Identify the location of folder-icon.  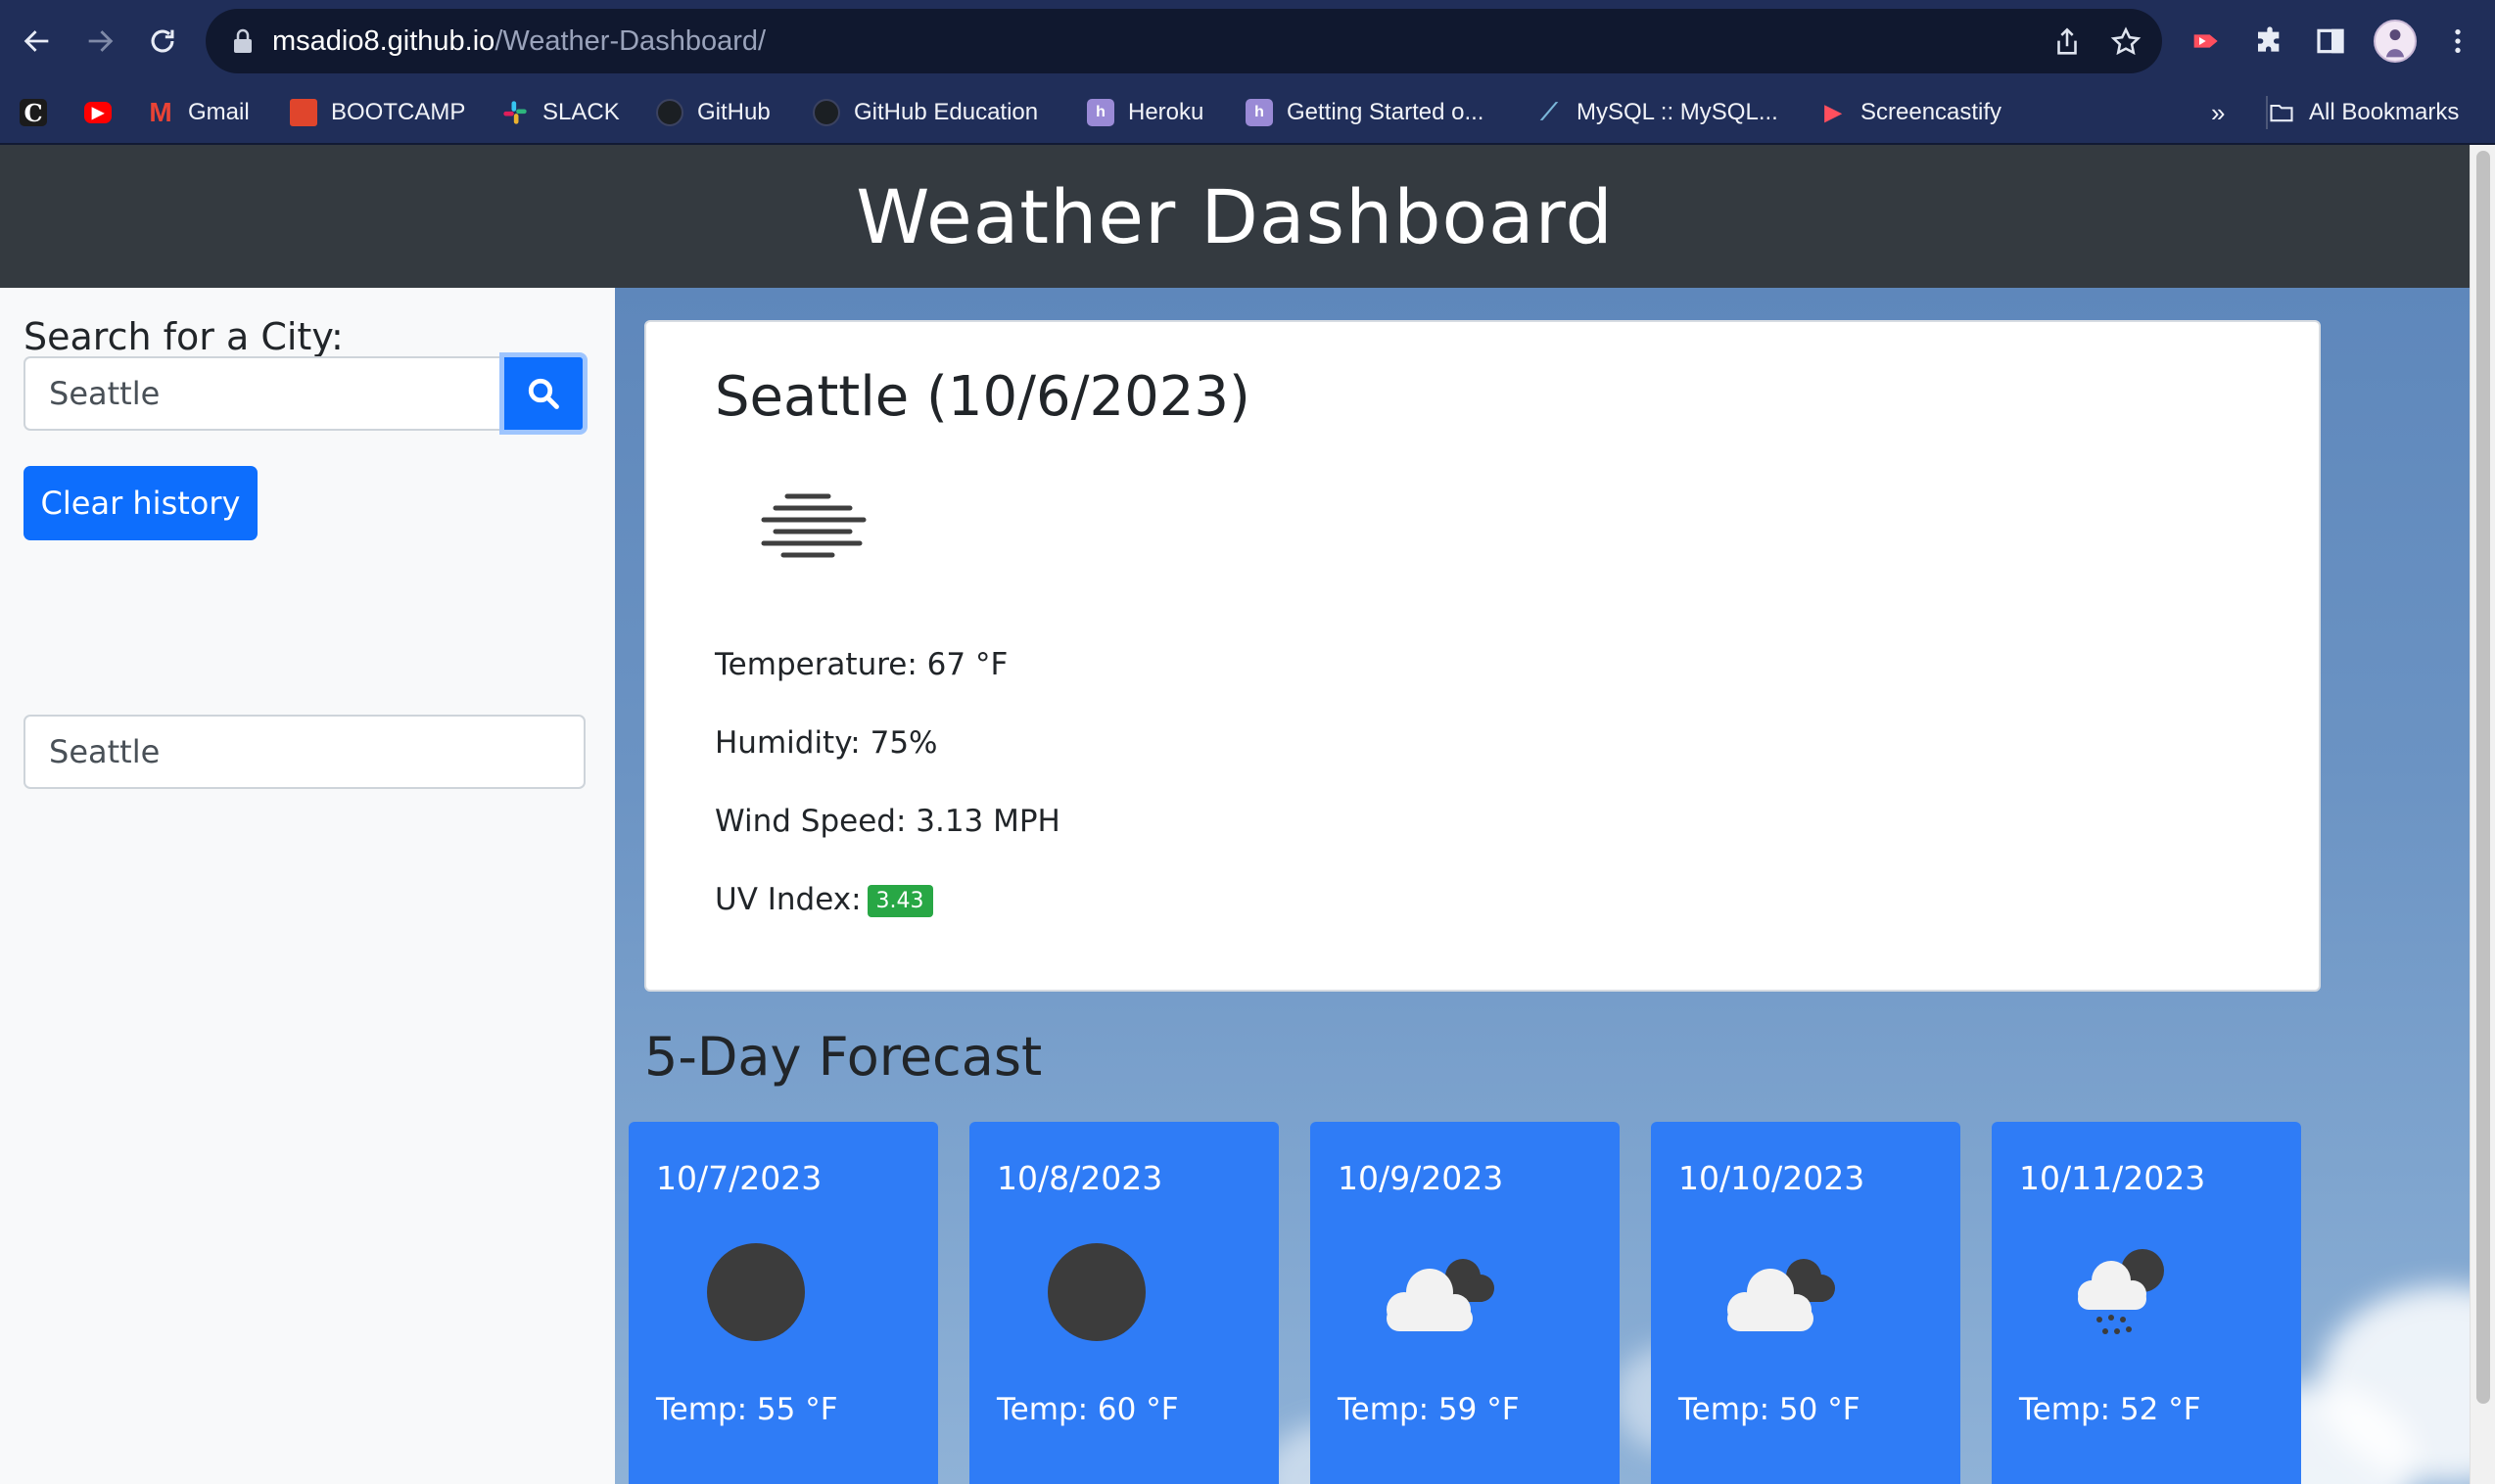
(2281, 112).